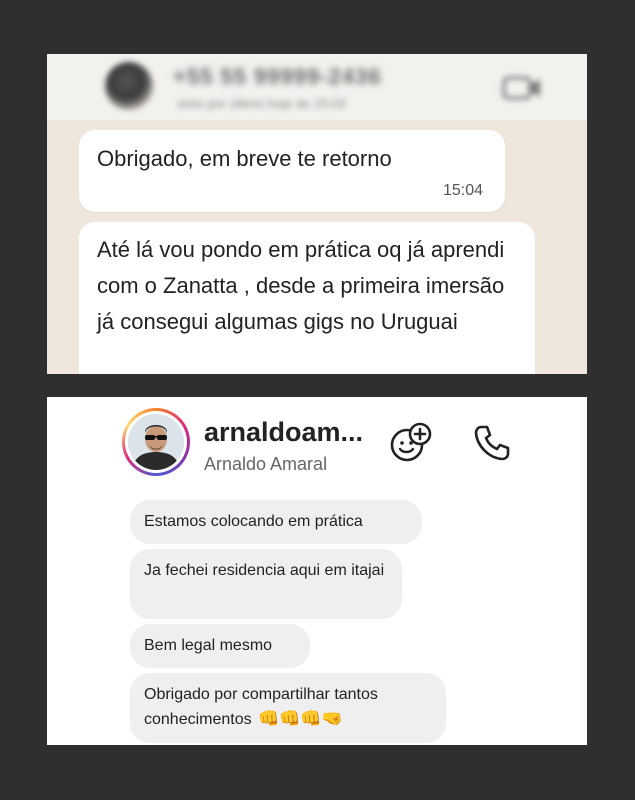  Describe the element at coordinates (129, 86) in the screenshot. I see `contact-avatar` at that location.